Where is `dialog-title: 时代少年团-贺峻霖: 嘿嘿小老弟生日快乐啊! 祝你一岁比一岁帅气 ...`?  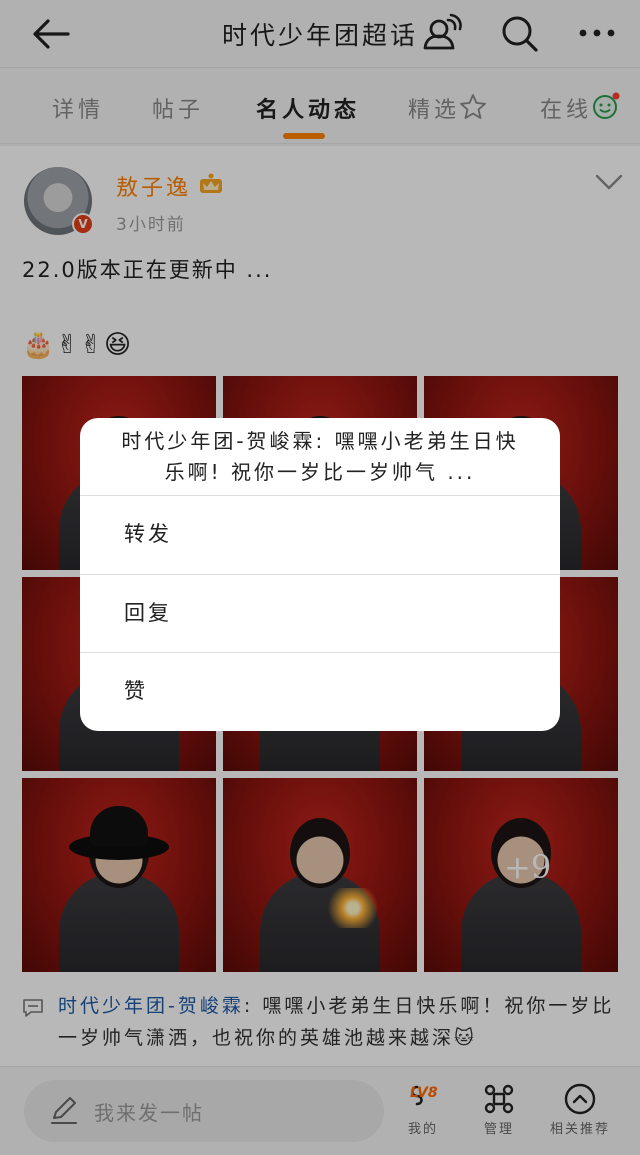 dialog-title: 时代少年团-贺峻霖: 嘿嘿小老弟生日快乐啊! 祝你一岁比一岁帅气 ... is located at coordinates (320, 456).